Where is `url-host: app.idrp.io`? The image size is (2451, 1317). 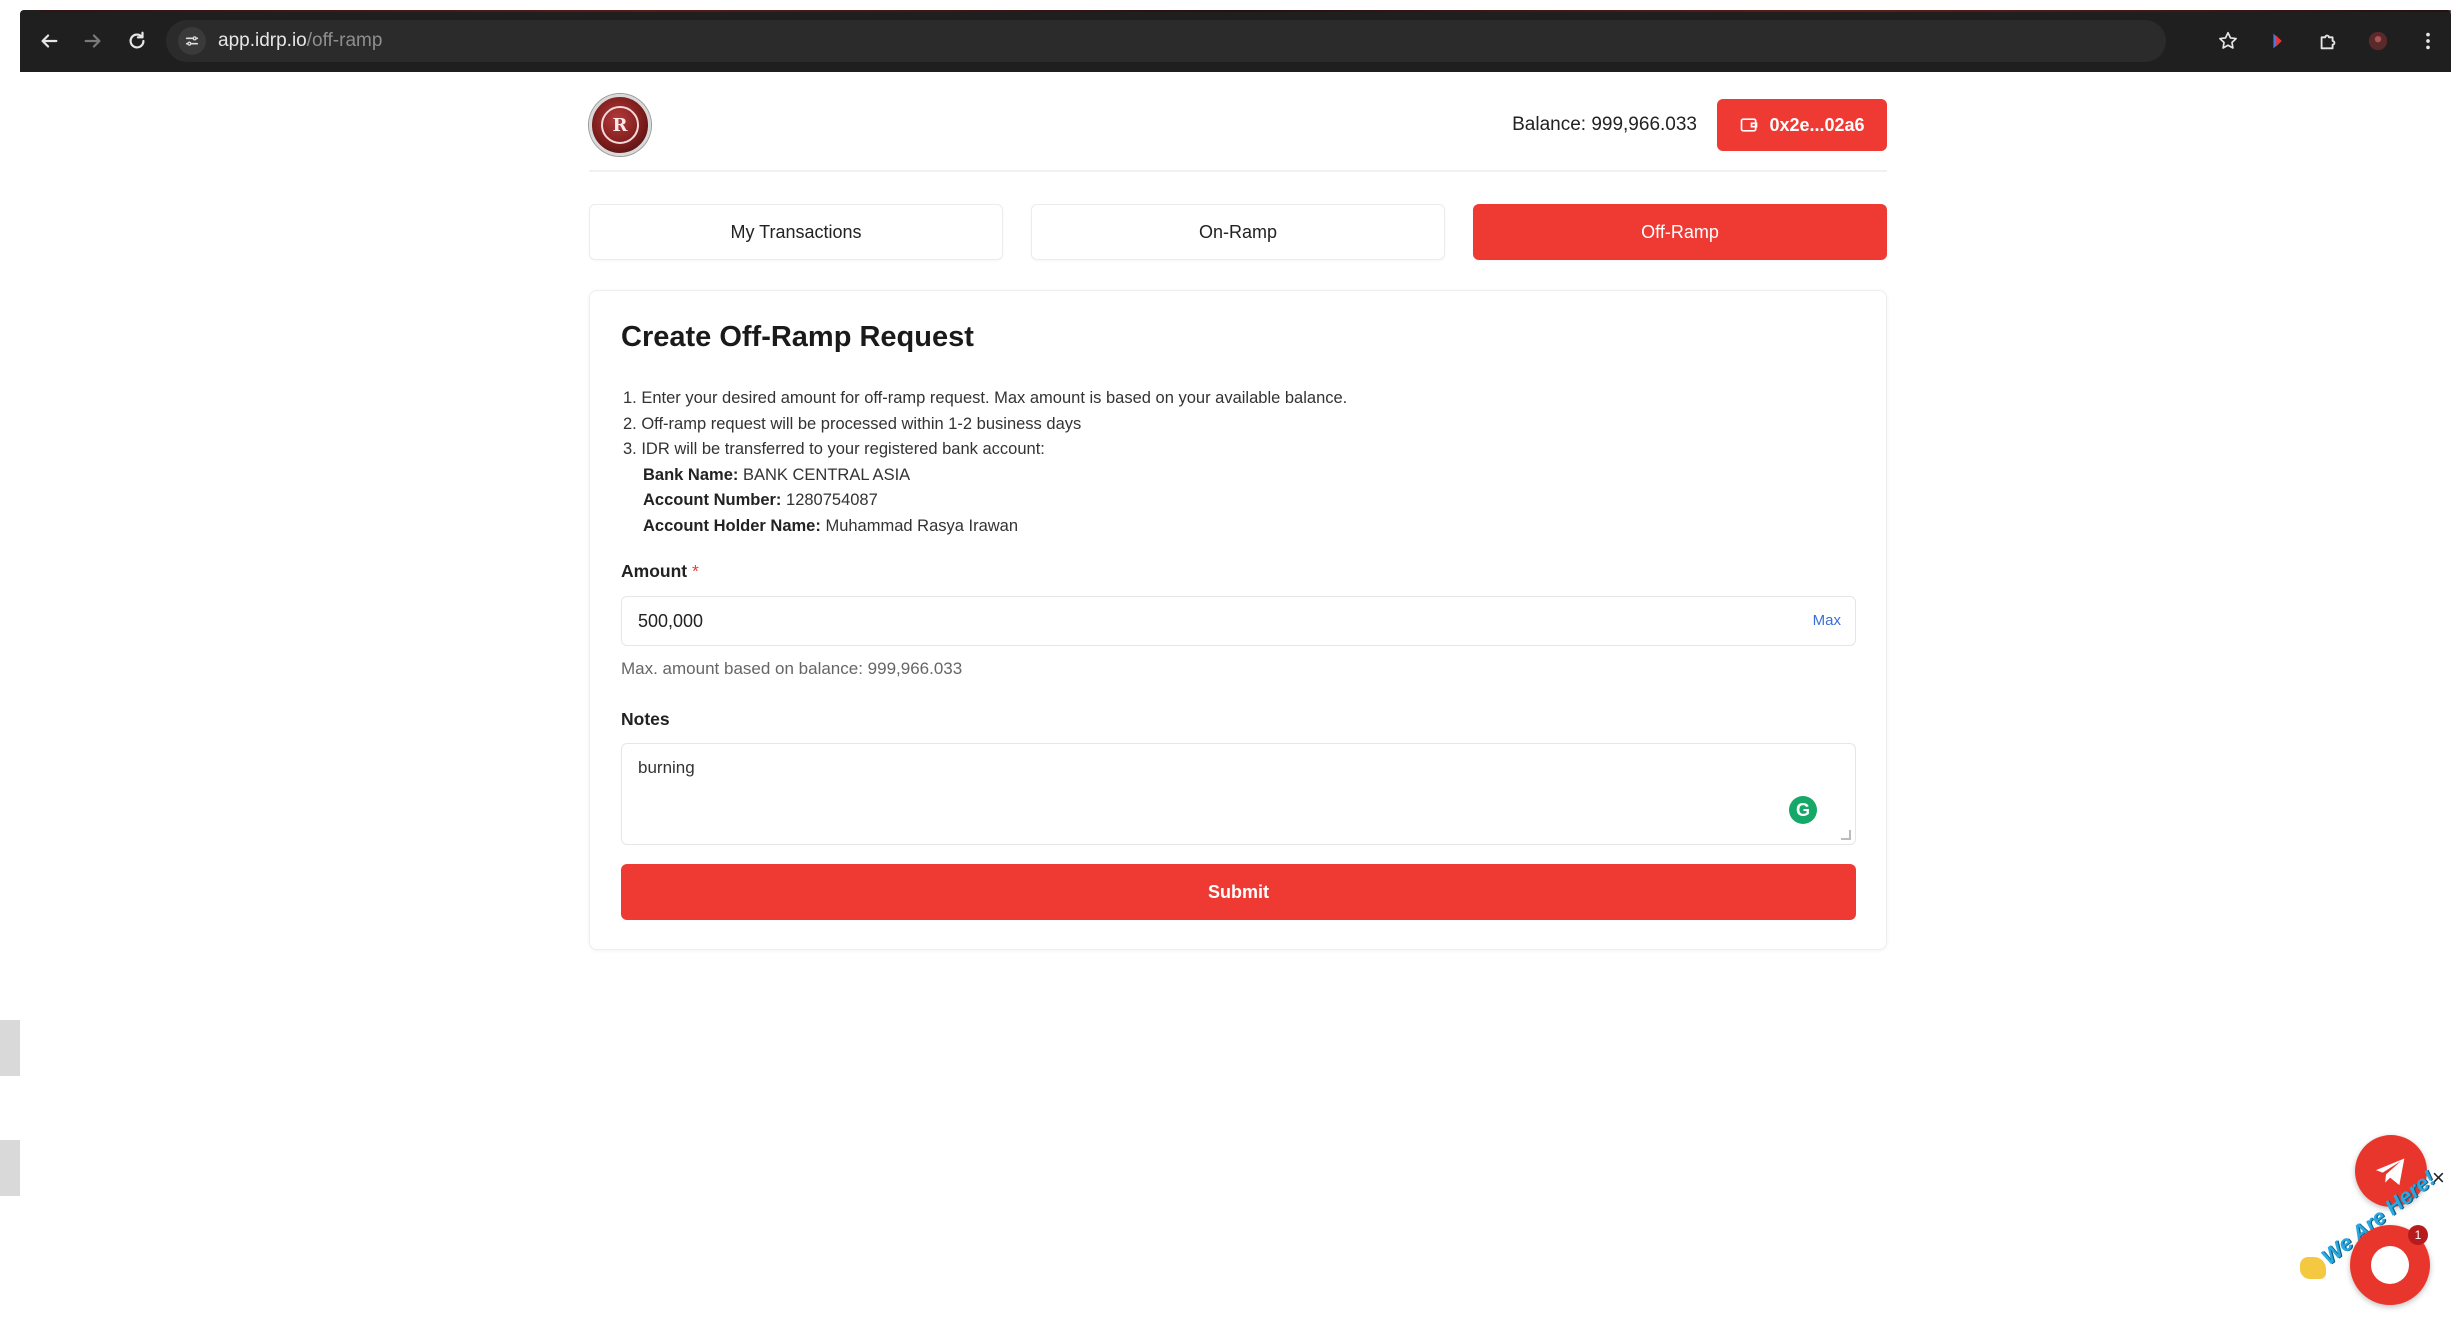 url-host: app.idrp.io is located at coordinates (262, 40).